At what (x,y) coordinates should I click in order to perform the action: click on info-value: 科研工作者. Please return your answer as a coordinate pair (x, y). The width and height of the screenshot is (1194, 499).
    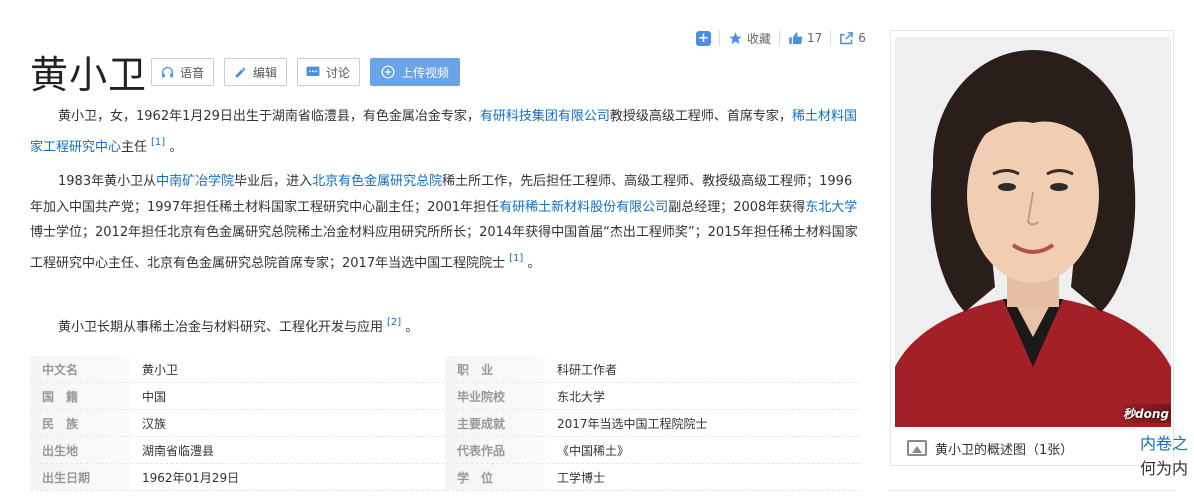
    Looking at the image, I should click on (587, 369).